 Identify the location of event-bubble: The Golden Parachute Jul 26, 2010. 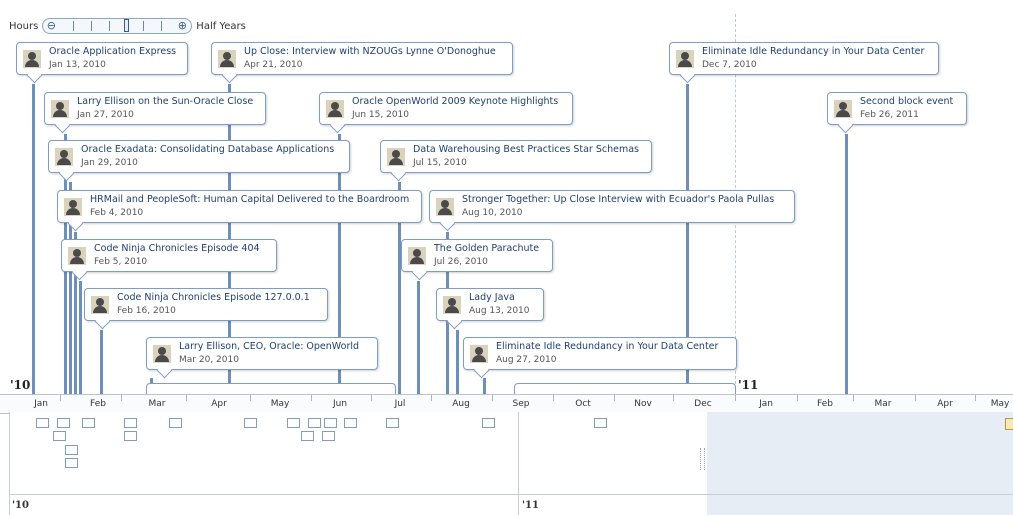
(477, 255).